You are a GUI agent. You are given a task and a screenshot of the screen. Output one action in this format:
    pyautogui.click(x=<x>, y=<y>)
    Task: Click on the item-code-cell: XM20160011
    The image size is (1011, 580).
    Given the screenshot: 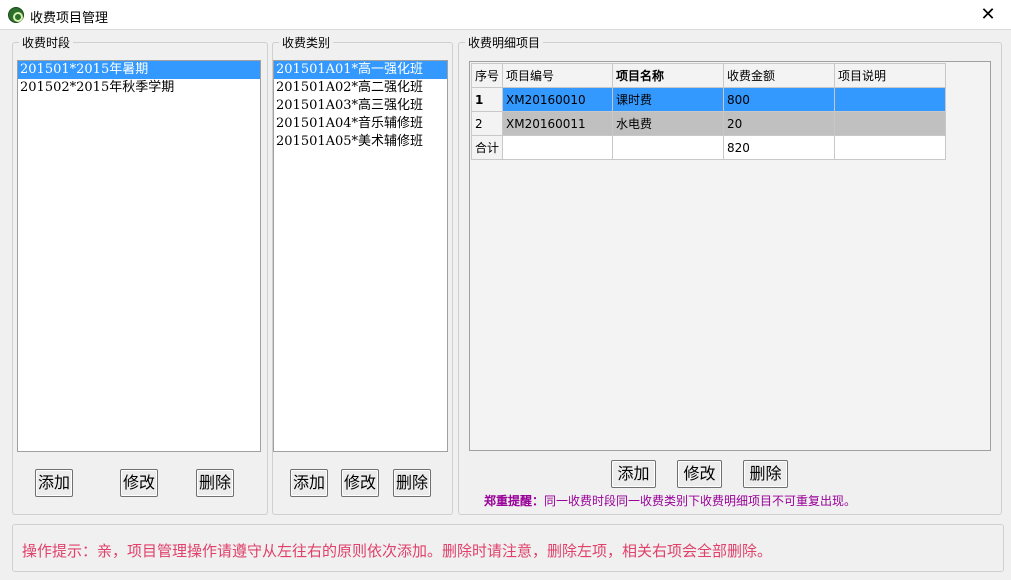 What is the action you would take?
    pyautogui.click(x=558, y=123)
    